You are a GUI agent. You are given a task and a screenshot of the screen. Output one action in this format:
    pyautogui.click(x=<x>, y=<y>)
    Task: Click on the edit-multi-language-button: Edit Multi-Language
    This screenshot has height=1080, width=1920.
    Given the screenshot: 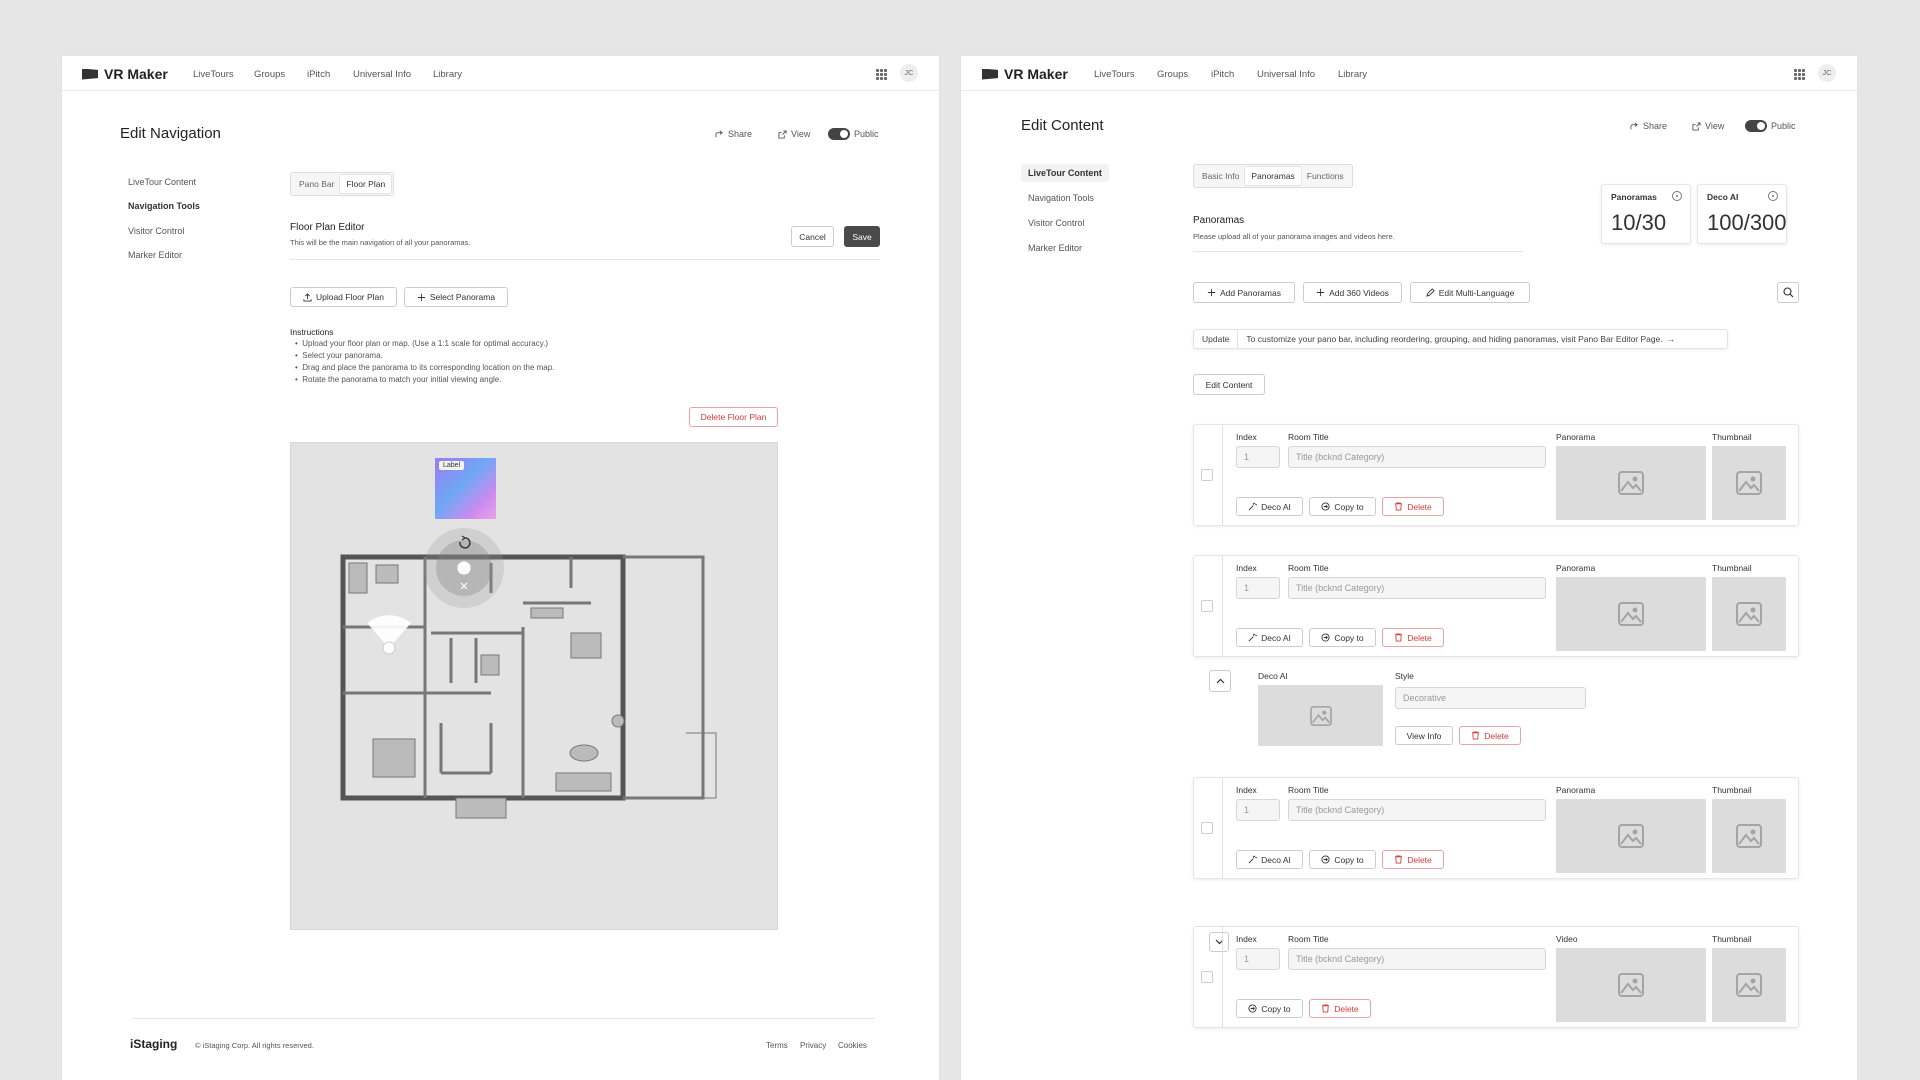 What is the action you would take?
    pyautogui.click(x=1470, y=292)
    